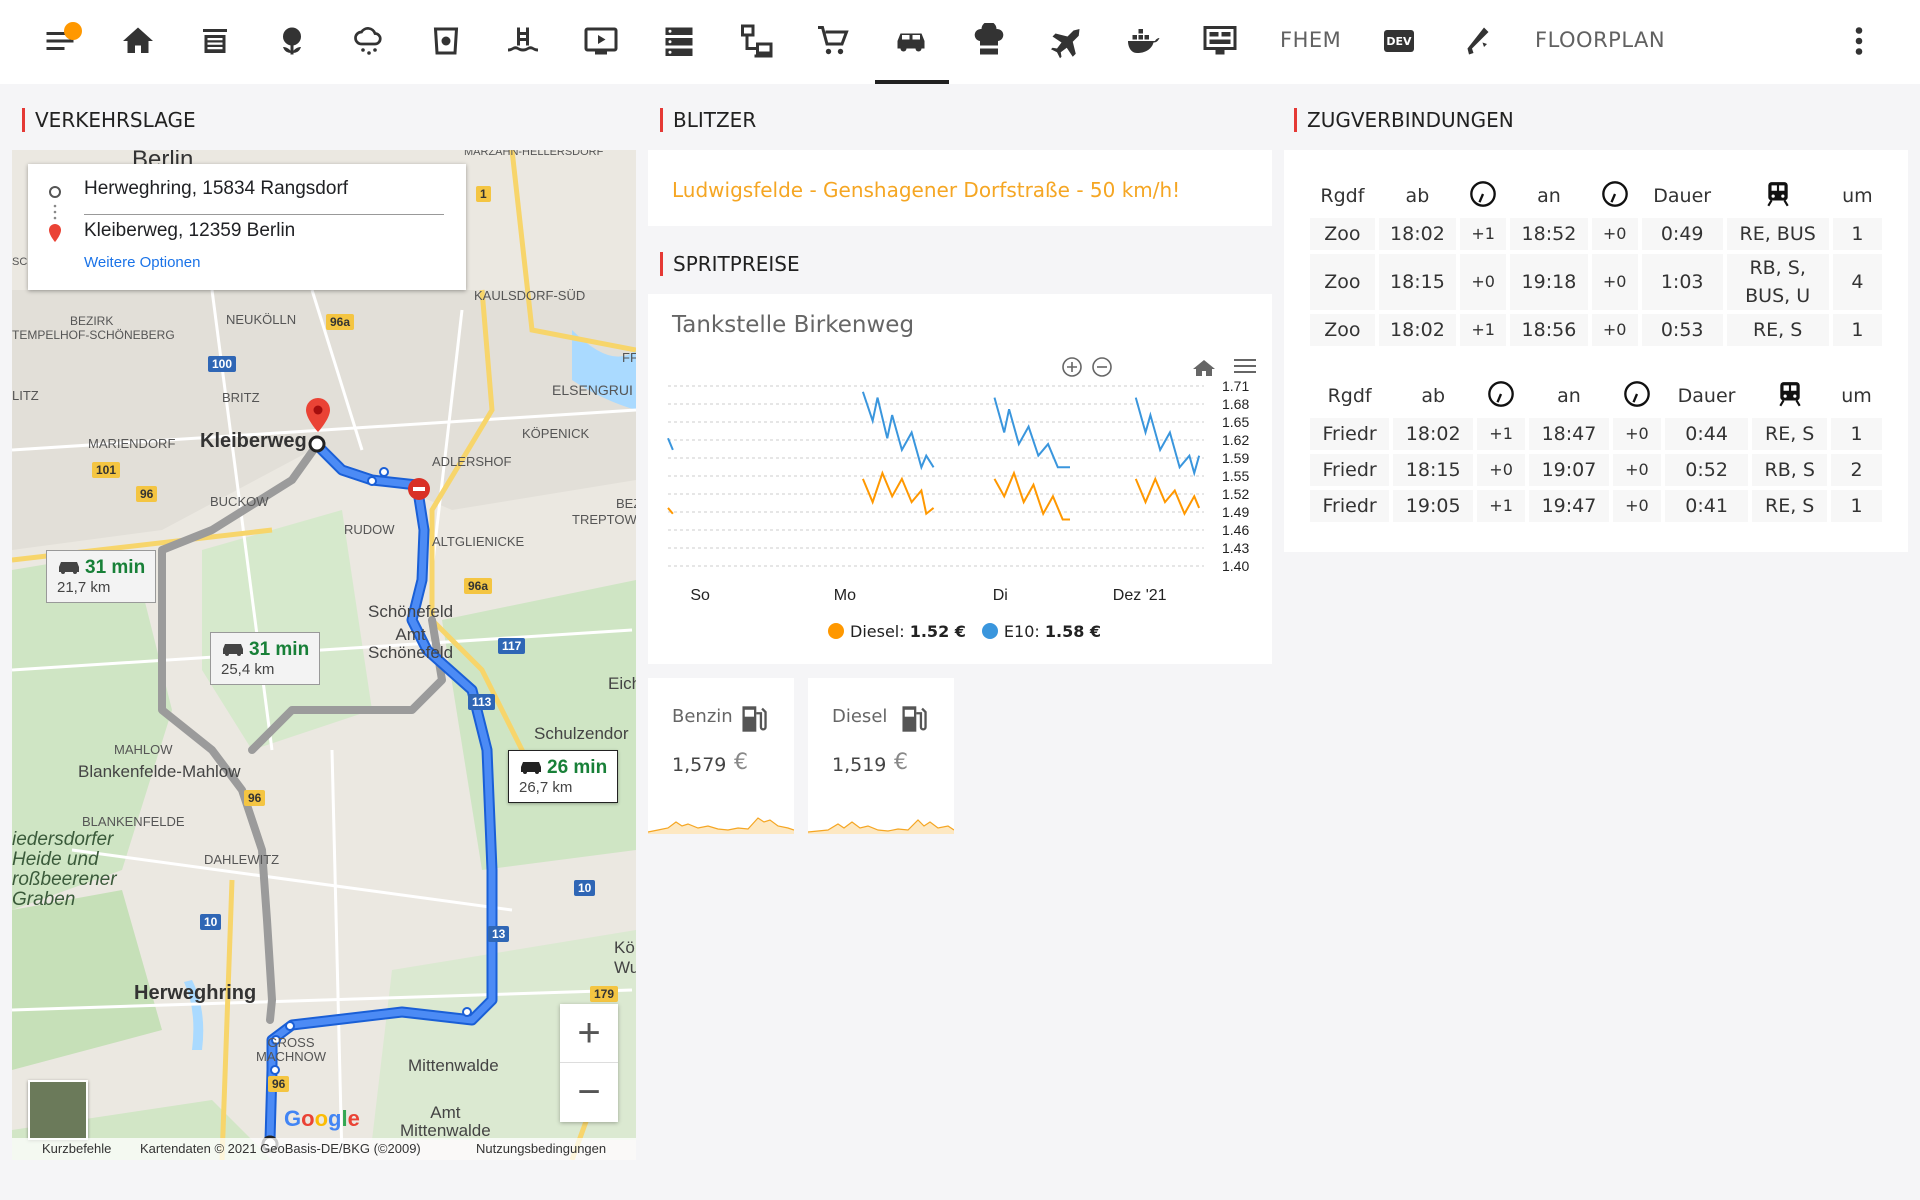 This screenshot has height=1200, width=1920. I want to click on more-vert-icon, so click(1859, 41).